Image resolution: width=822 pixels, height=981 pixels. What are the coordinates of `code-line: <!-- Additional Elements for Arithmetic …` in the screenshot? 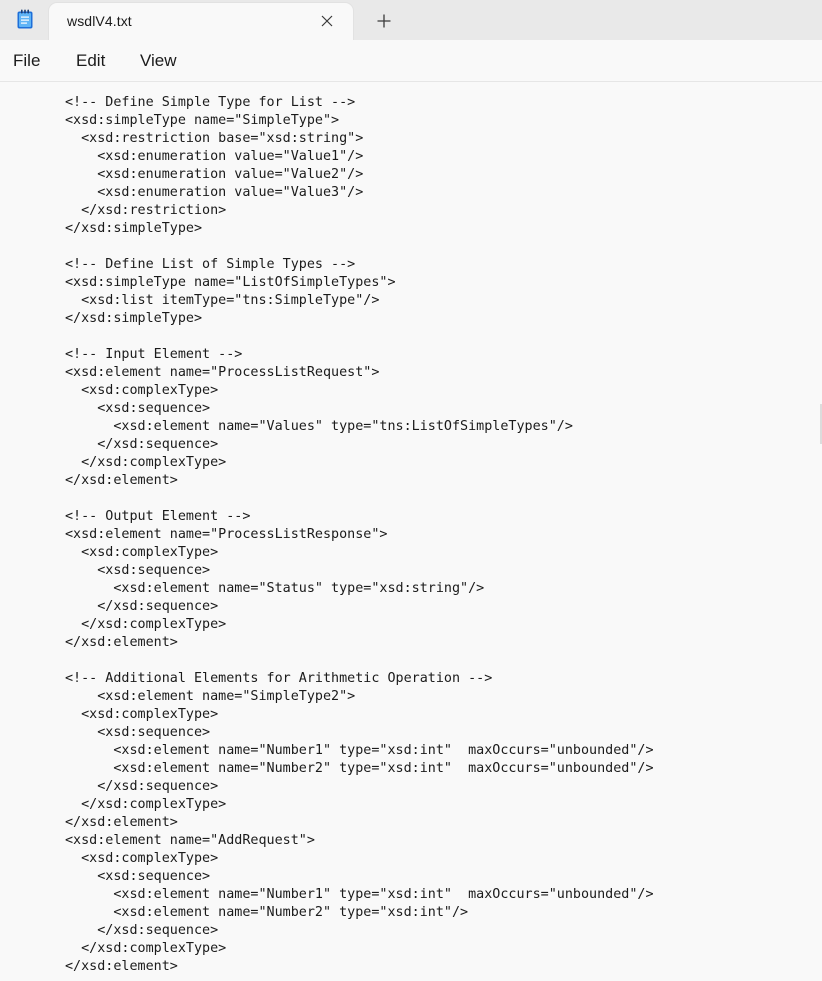 It's located at (279, 678).